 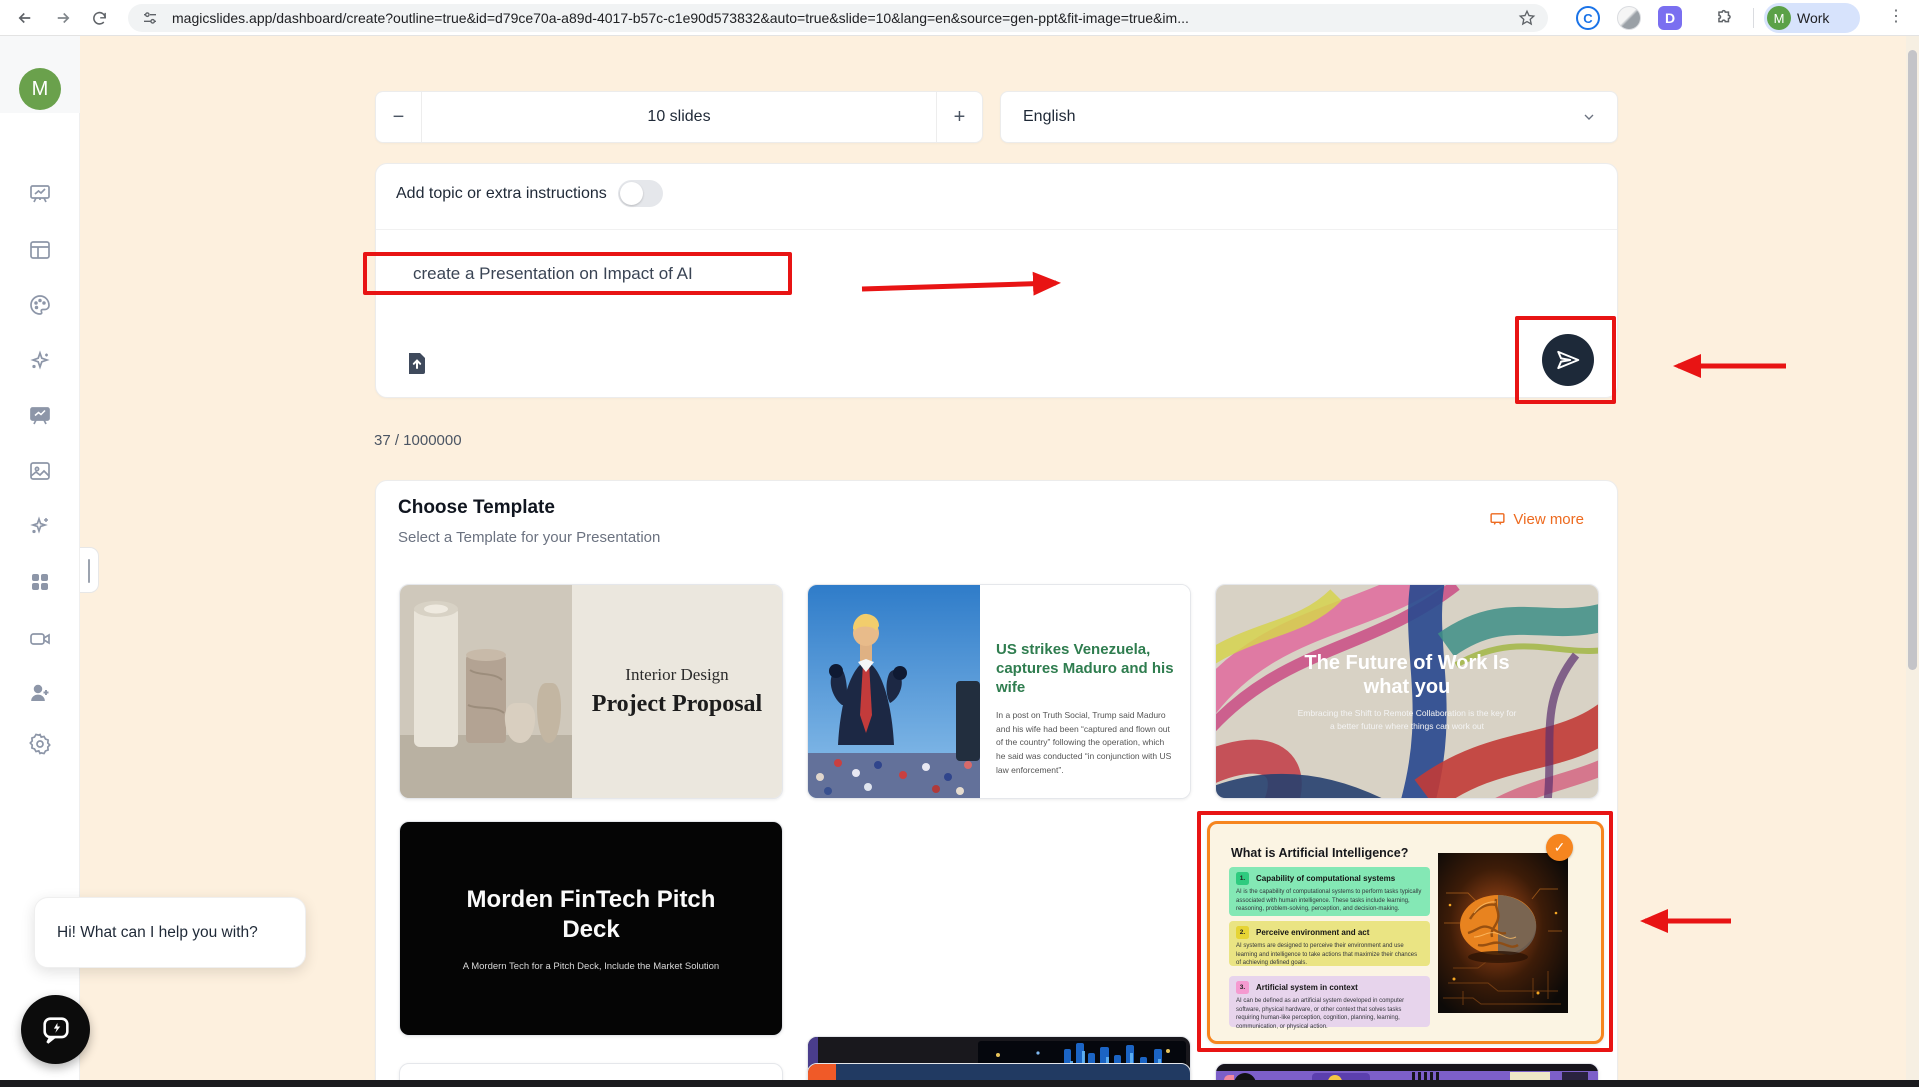 What do you see at coordinates (1559, 847) in the screenshot?
I see `selected-check-icon: ✓` at bounding box center [1559, 847].